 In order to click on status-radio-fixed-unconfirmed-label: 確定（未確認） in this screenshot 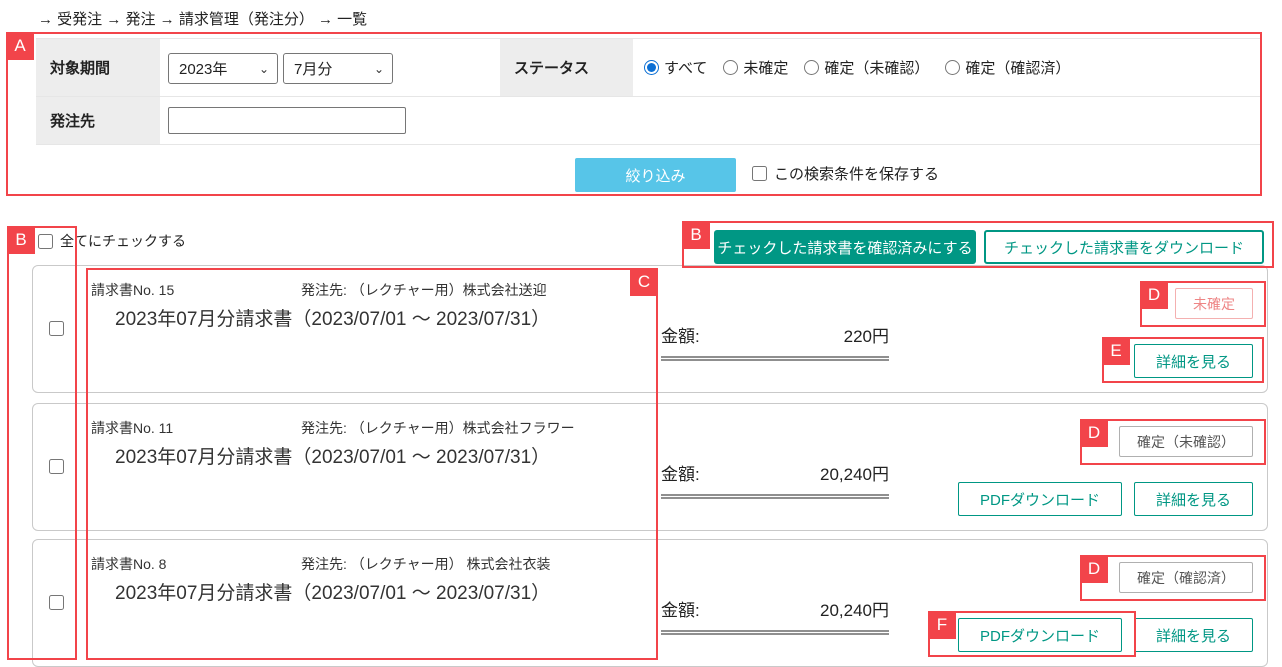, I will do `click(877, 68)`.